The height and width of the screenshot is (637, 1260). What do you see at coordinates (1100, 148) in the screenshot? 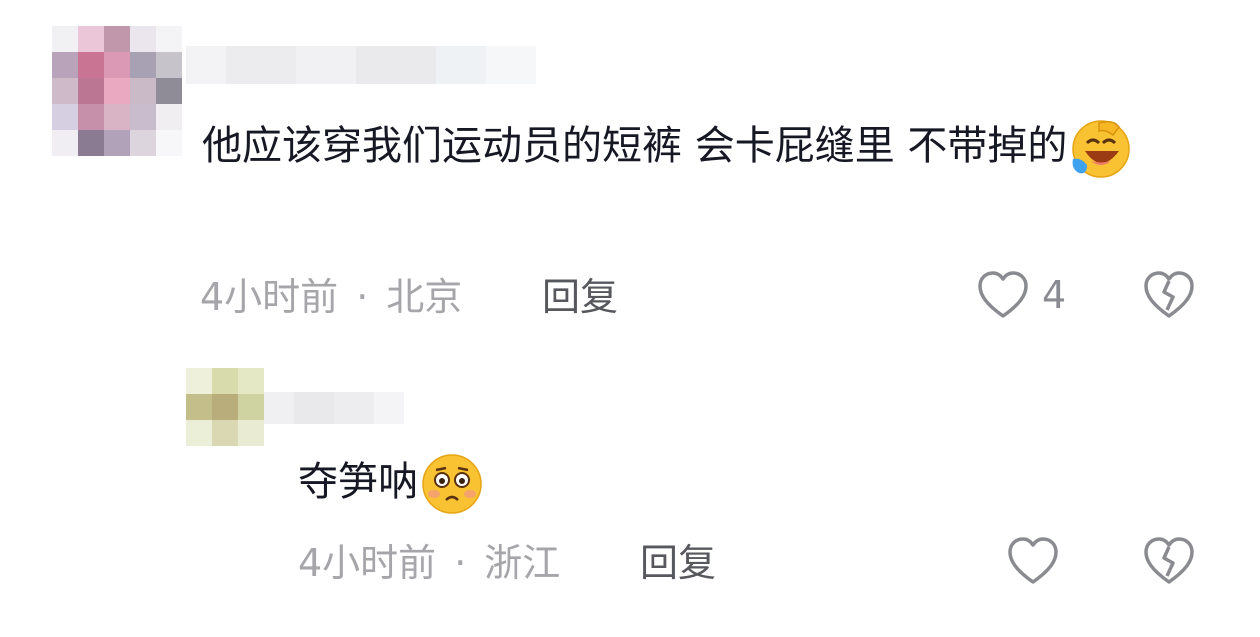
I see `laughing-crying-emoji` at bounding box center [1100, 148].